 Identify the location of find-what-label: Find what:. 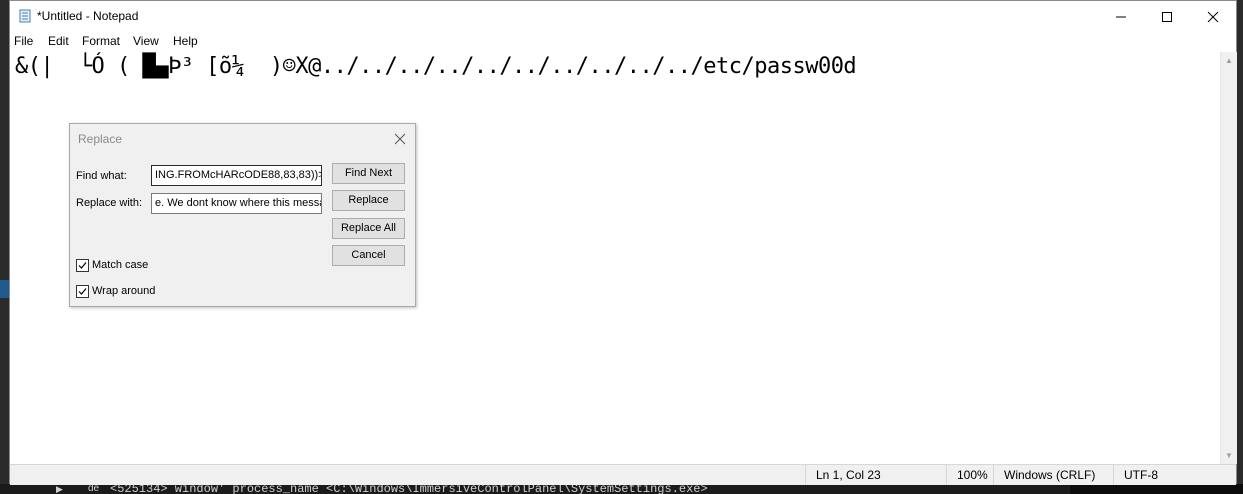
(101, 176).